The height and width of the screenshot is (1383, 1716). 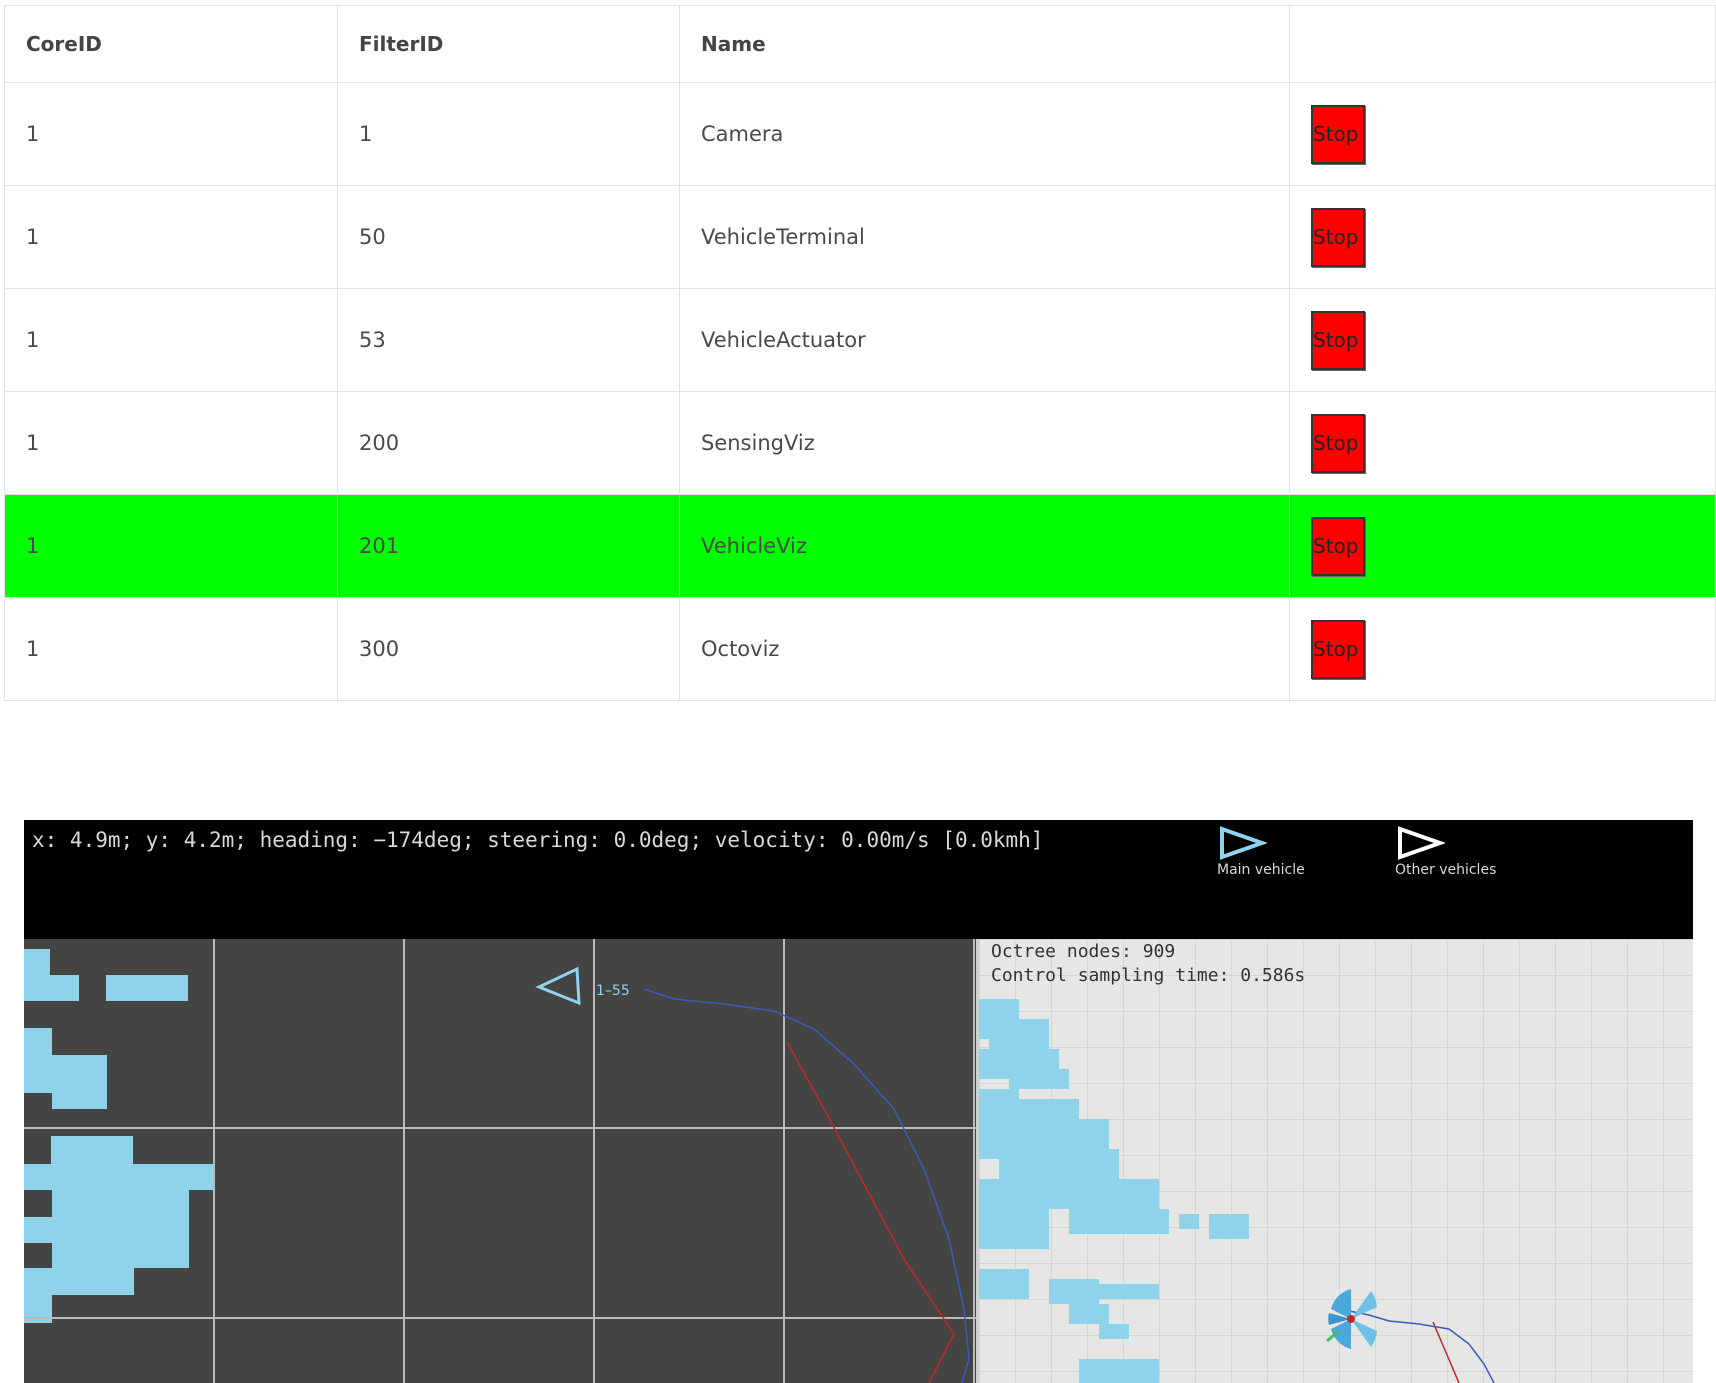 I want to click on filter-name-cell: Octoviz, so click(x=984, y=649).